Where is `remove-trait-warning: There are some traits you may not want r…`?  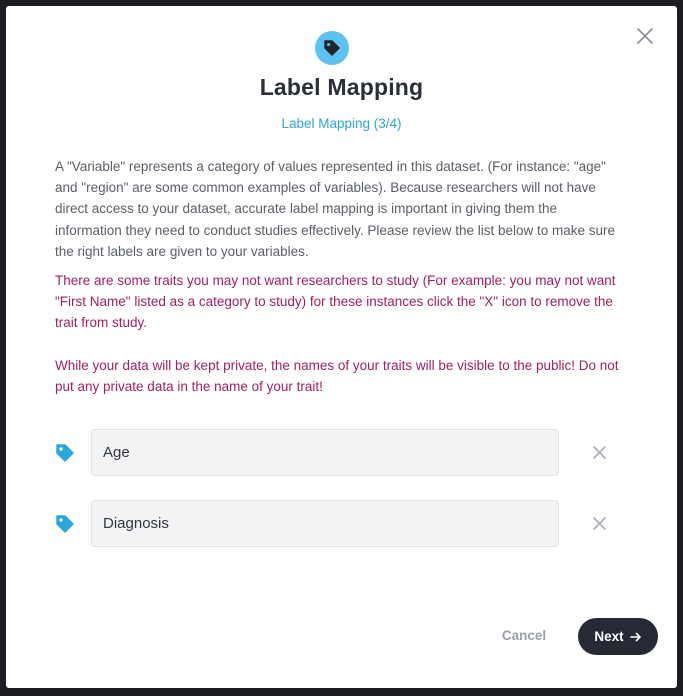
remove-trait-warning: There are some traits you may not want r… is located at coordinates (335, 302).